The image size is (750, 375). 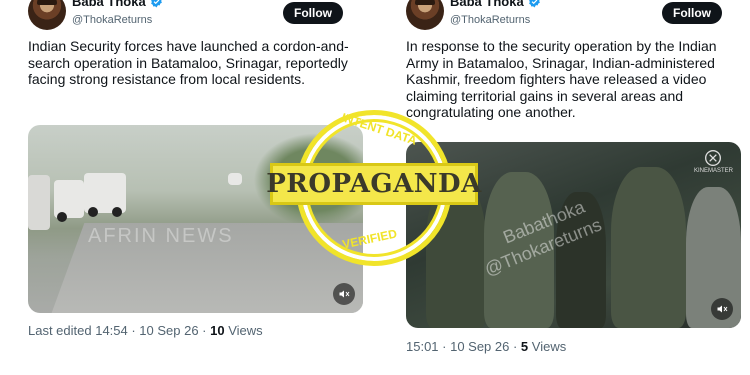 I want to click on tweet-meta: 15:01 · 10 Sep 26 · 5 Views, so click(x=486, y=346).